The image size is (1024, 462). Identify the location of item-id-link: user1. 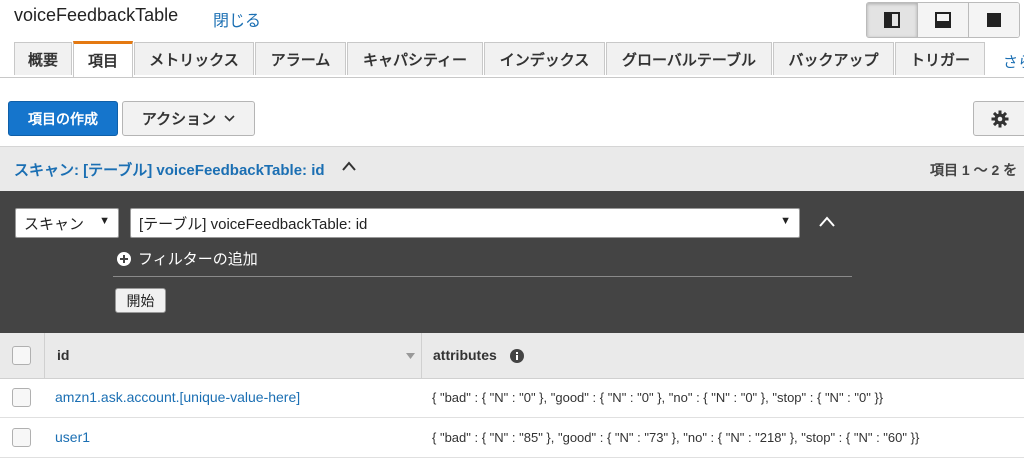
(72, 437).